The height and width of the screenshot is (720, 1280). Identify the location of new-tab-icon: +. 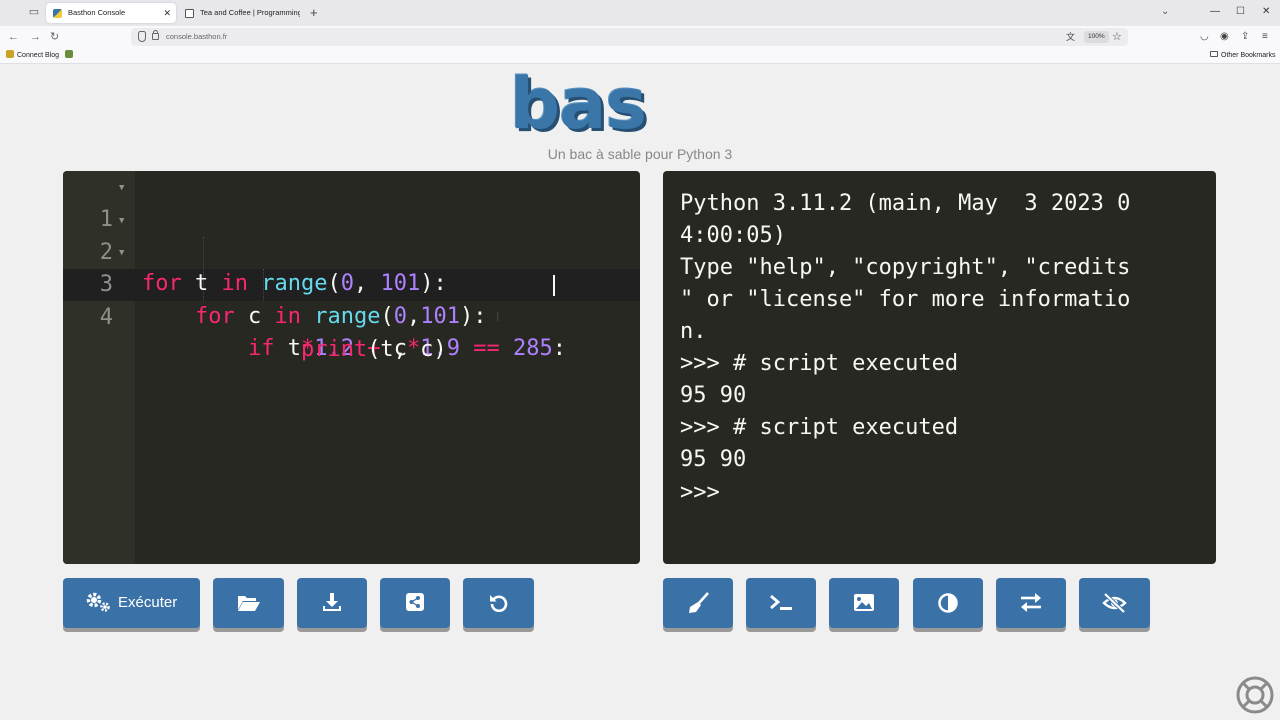
(314, 13).